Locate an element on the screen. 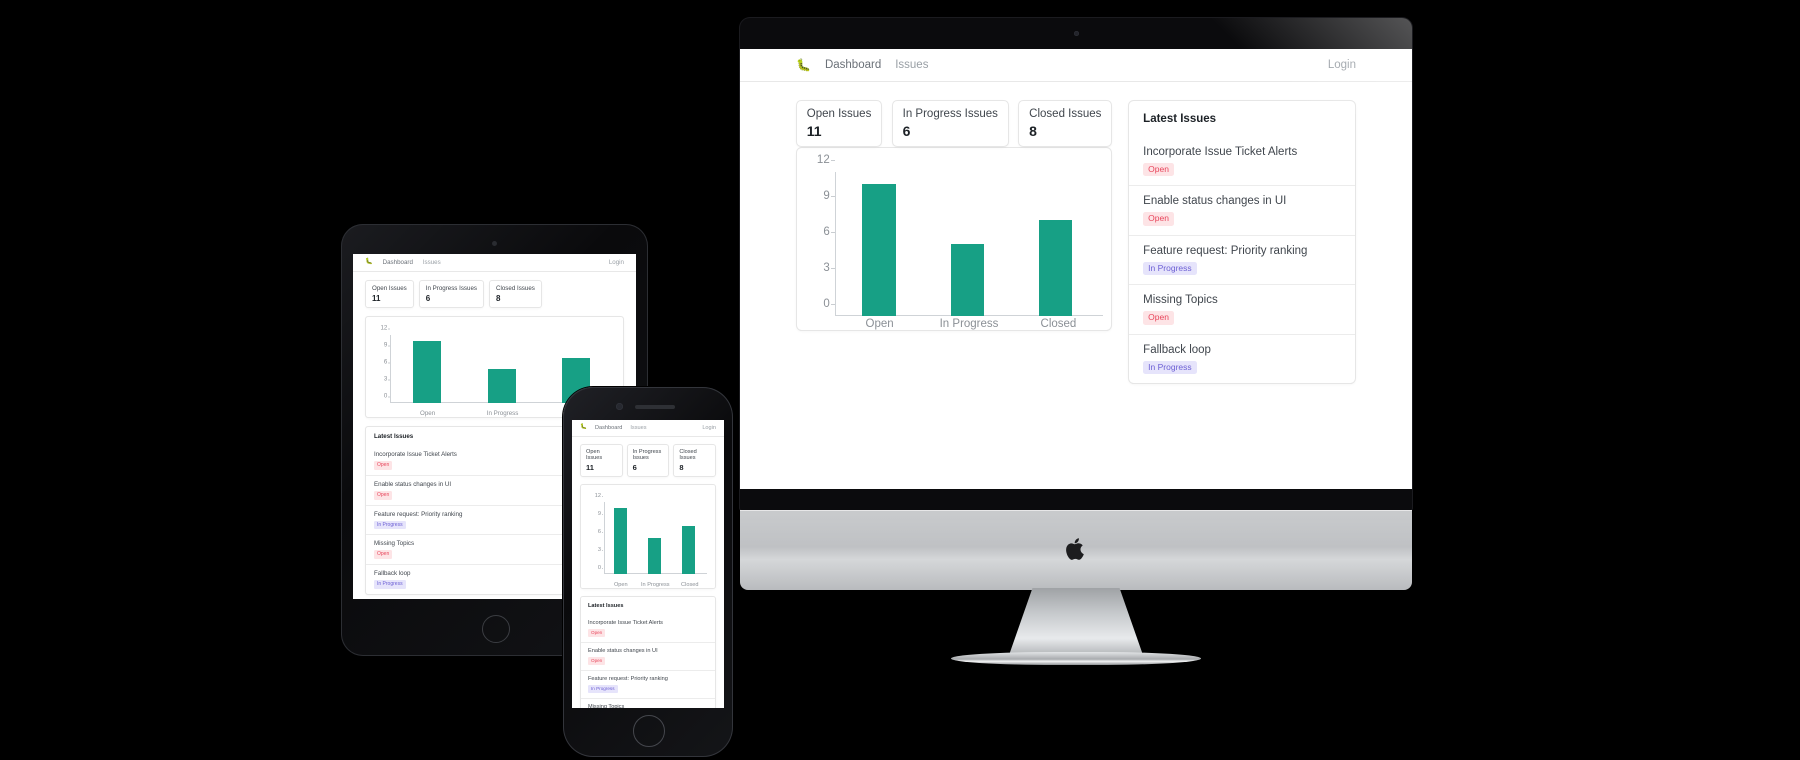 Image resolution: width=1800 pixels, height=760 pixels. y-axis-tick-label: 9 is located at coordinates (829, 196).